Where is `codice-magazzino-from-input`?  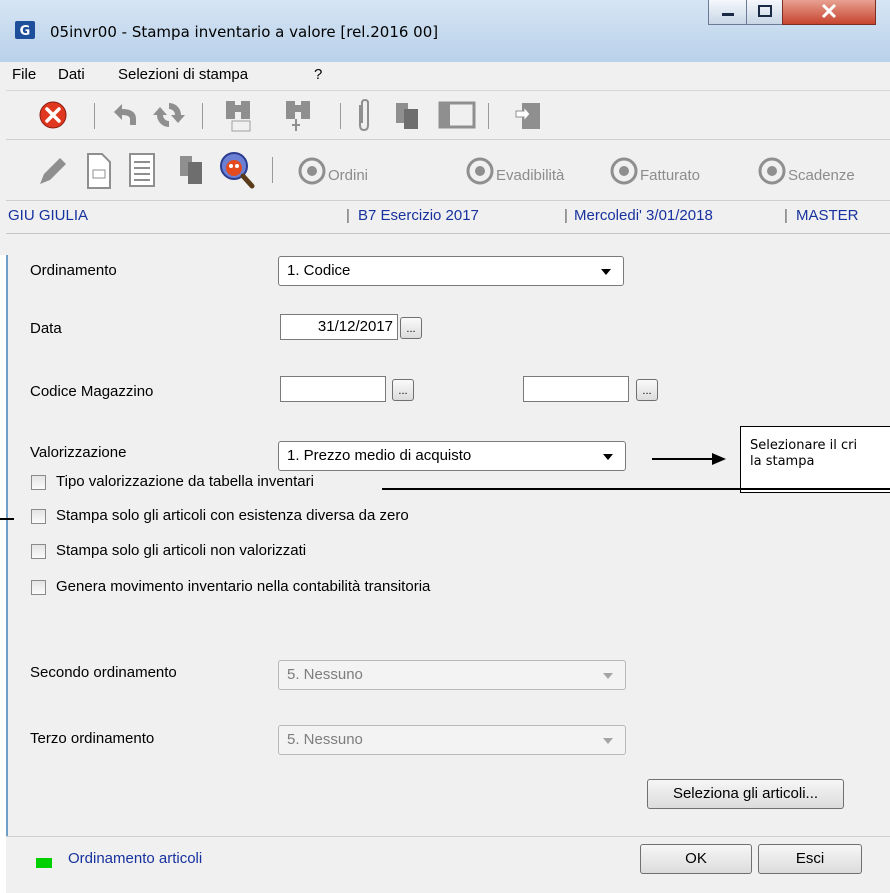
codice-magazzino-from-input is located at coordinates (333, 389).